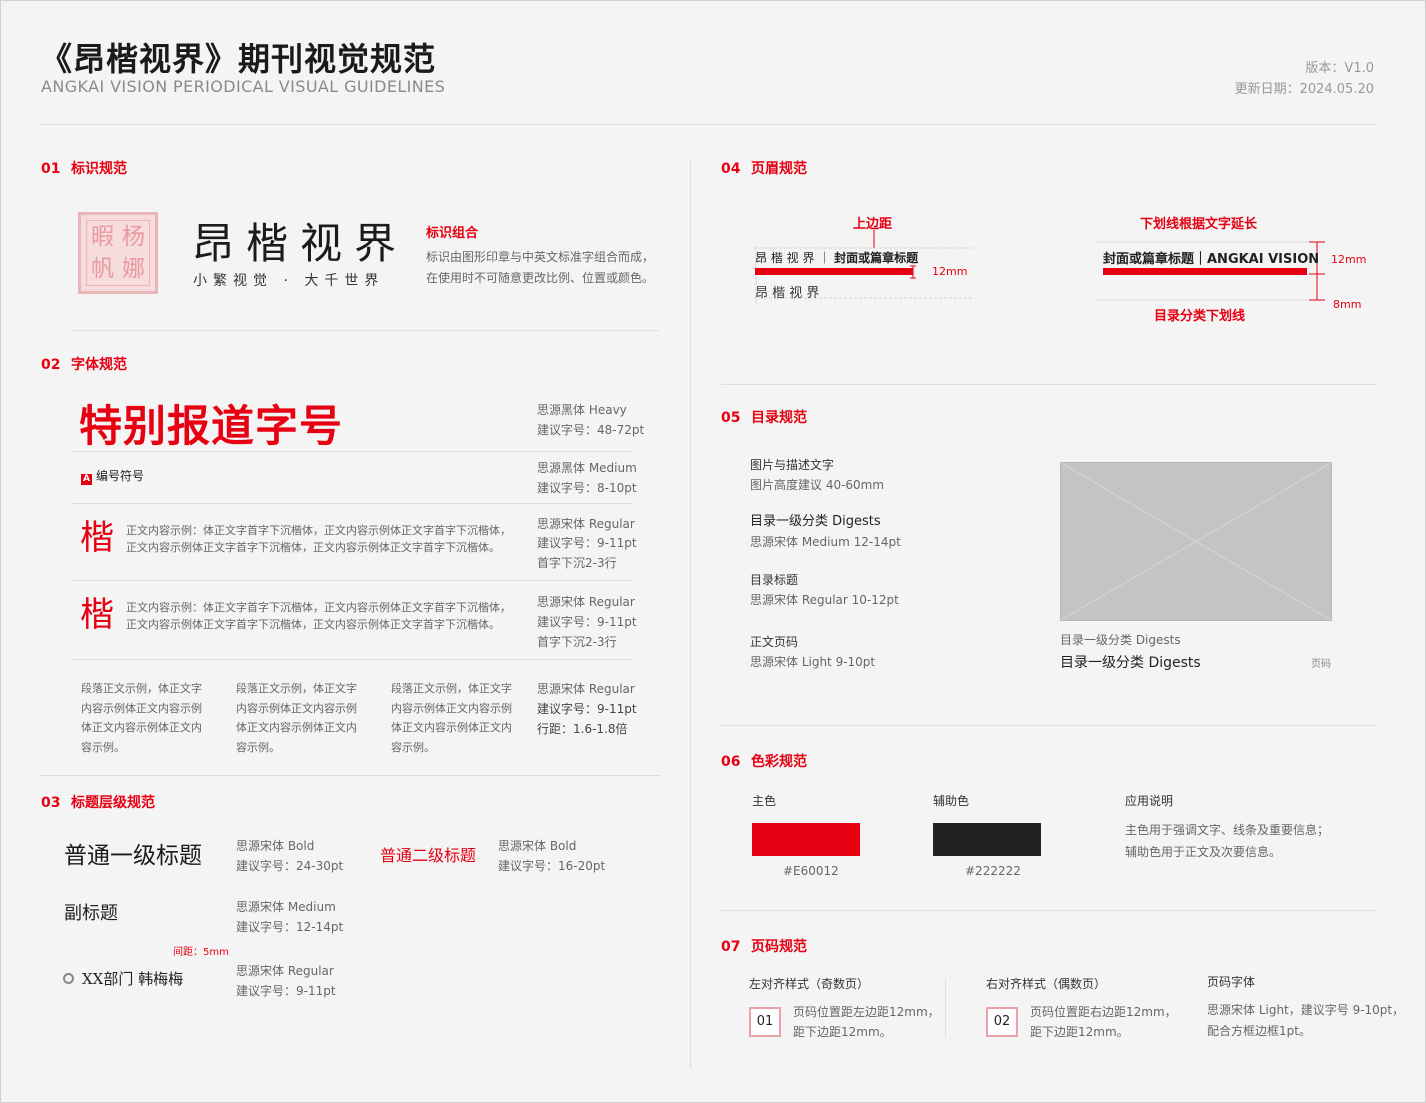  Describe the element at coordinates (1079, 1032) in the screenshot. I see `right-align-desc: 距下边距12mm。` at that location.